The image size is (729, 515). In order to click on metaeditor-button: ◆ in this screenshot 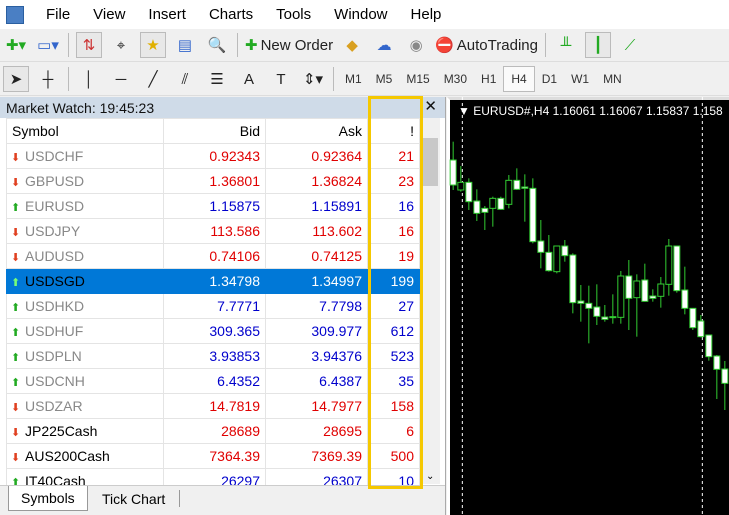, I will do `click(352, 45)`.